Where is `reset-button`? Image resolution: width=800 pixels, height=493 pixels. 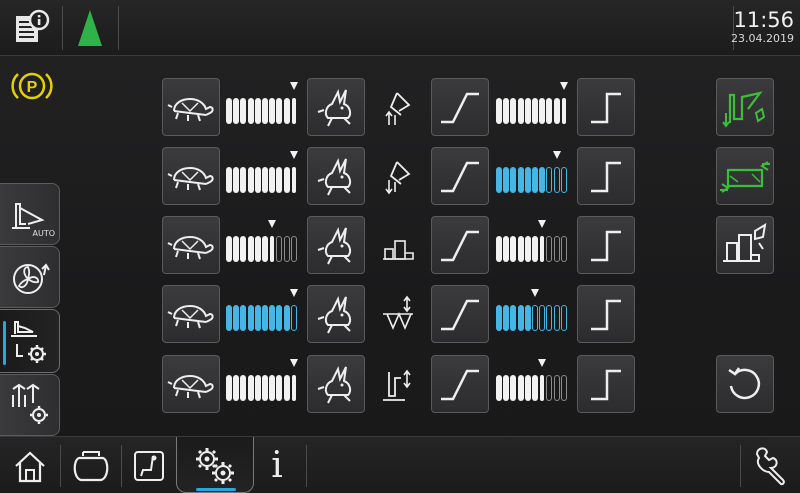 reset-button is located at coordinates (745, 384).